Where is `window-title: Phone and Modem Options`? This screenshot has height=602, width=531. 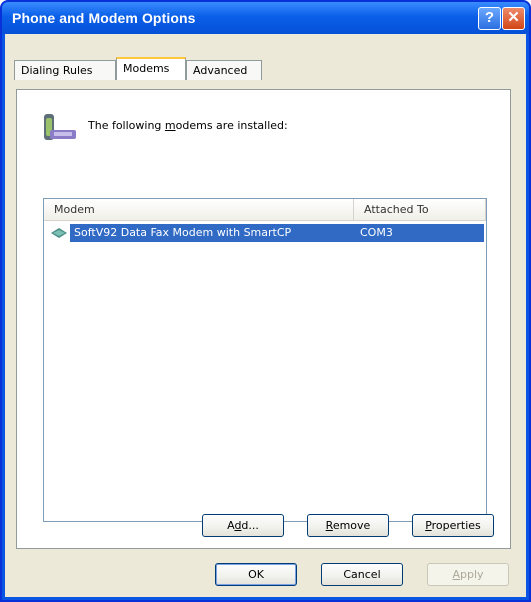
window-title: Phone and Modem Options is located at coordinates (104, 18).